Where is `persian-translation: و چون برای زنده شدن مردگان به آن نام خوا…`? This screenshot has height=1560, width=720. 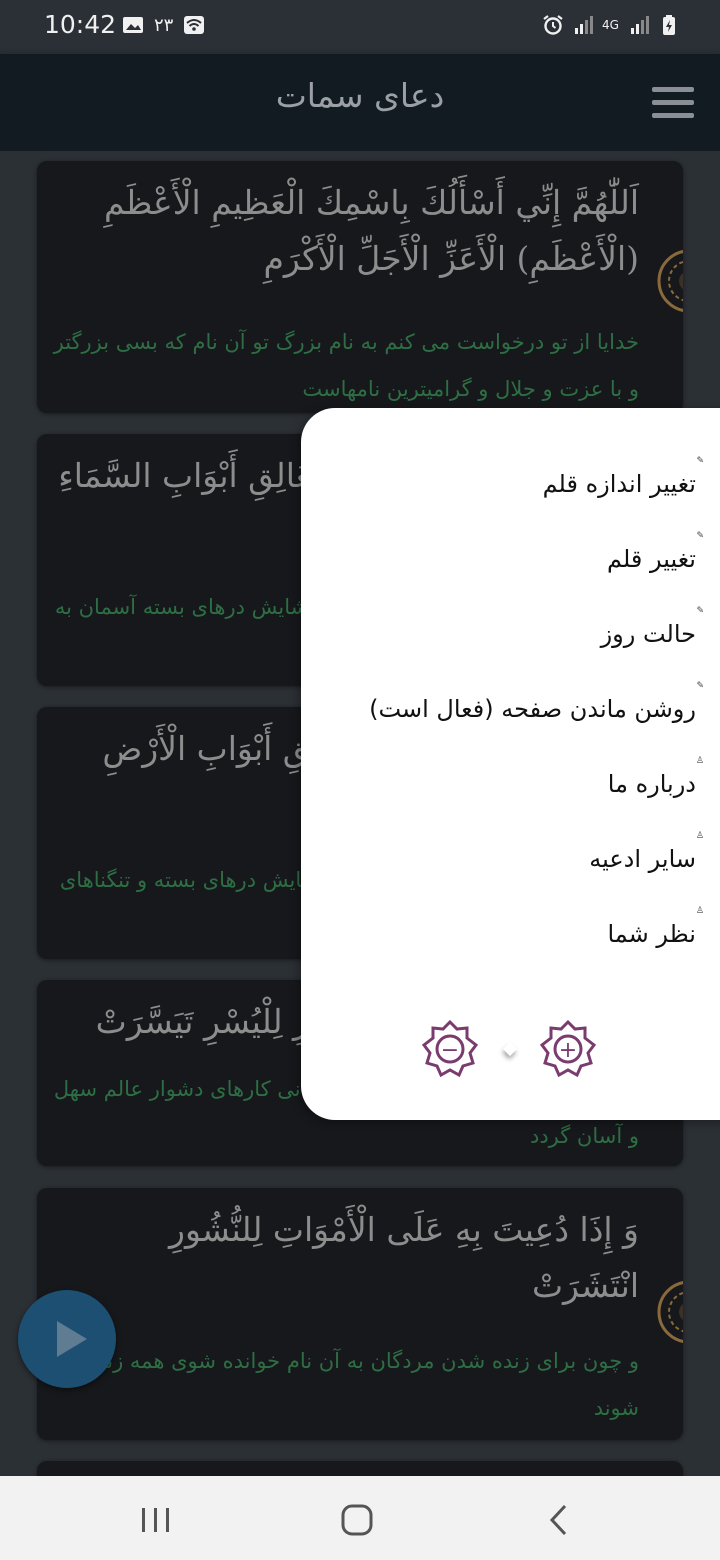 persian-translation: و چون برای زنده شدن مردگان به آن نام خوا… is located at coordinates (362, 1384).